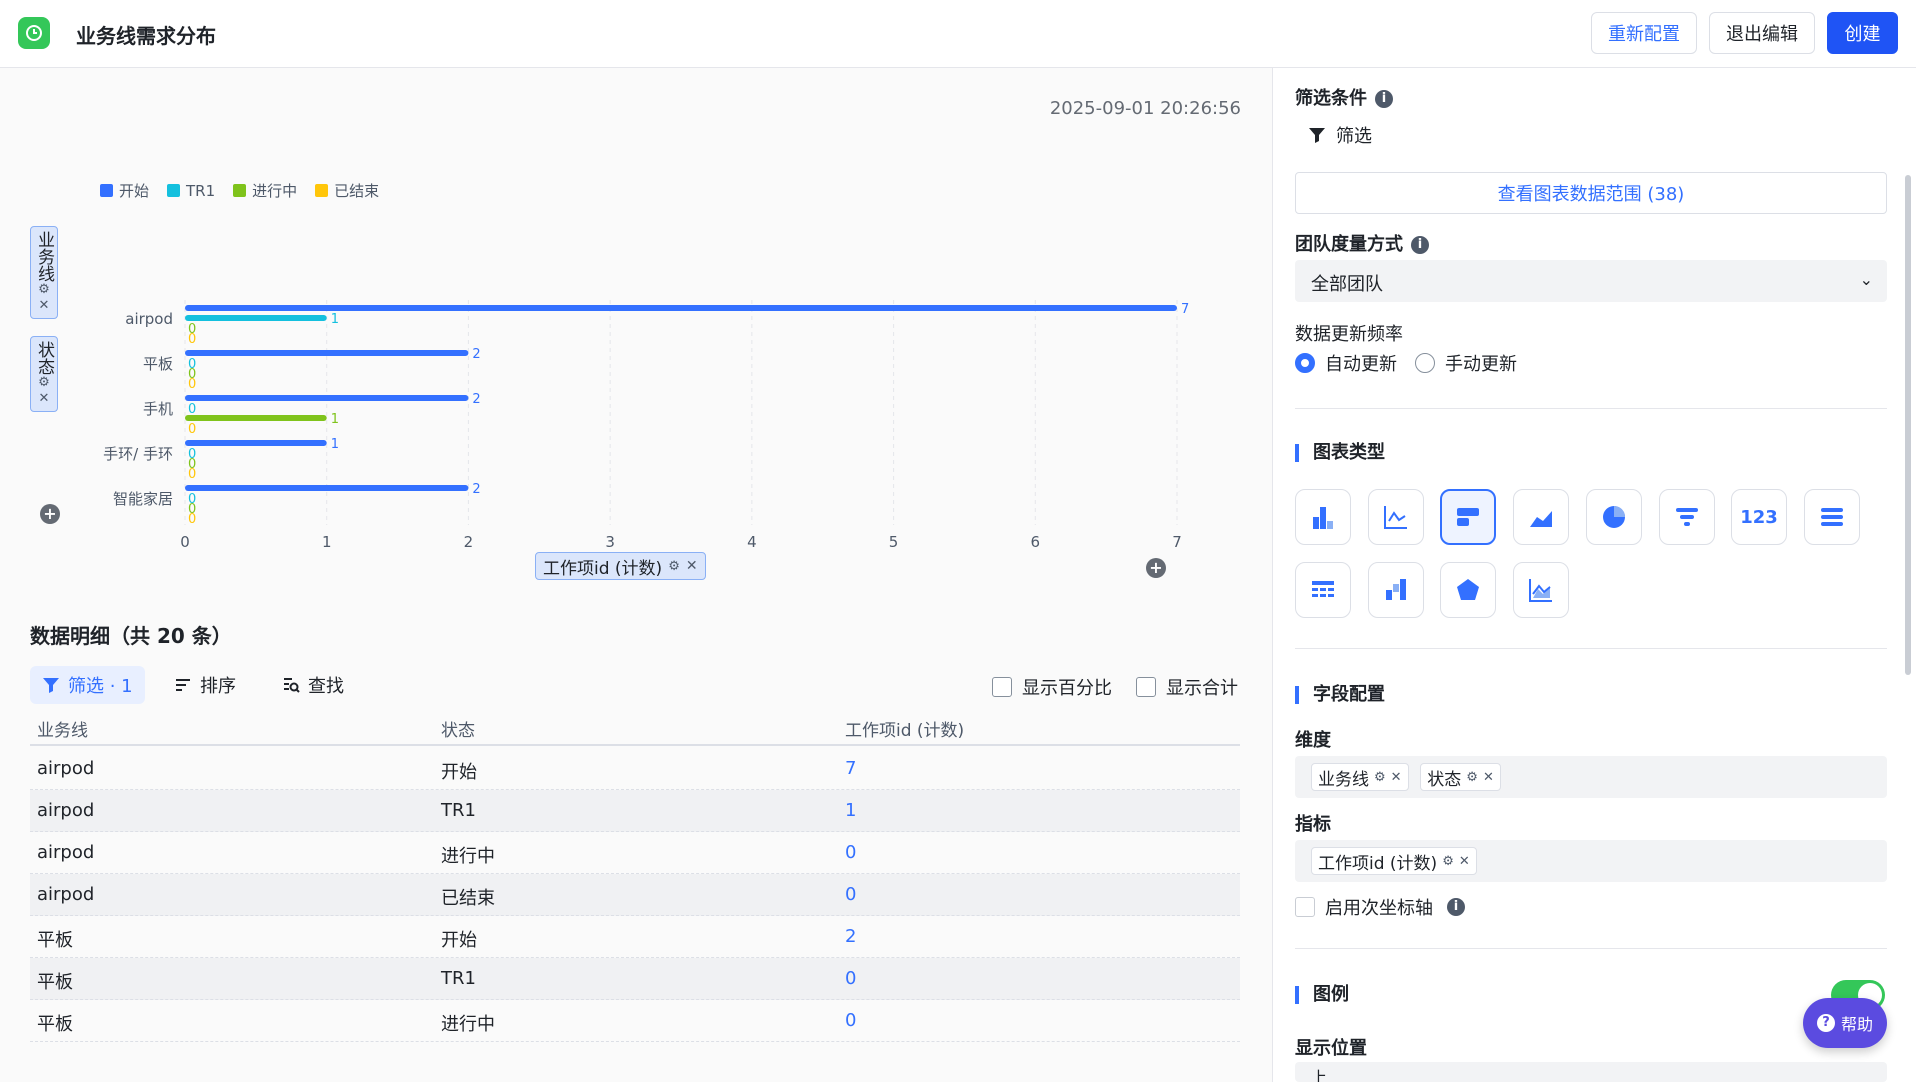  Describe the element at coordinates (635, 769) in the screenshot. I see `table-row: airpod 开始 7` at that location.